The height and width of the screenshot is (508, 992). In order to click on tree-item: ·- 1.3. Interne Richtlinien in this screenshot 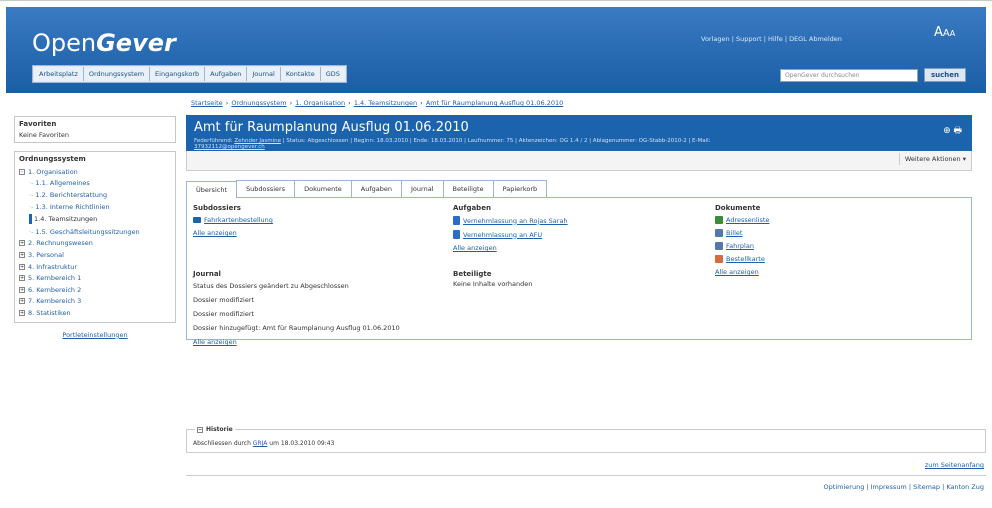, I will do `click(95, 207)`.